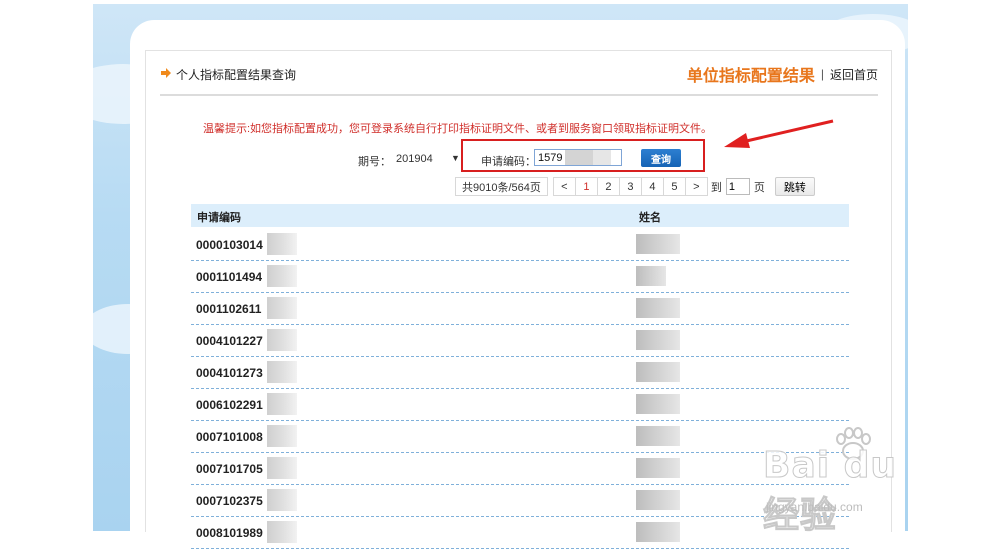 This screenshot has height=549, width=1000. I want to click on pager-total: 共9010条/564页, so click(501, 186).